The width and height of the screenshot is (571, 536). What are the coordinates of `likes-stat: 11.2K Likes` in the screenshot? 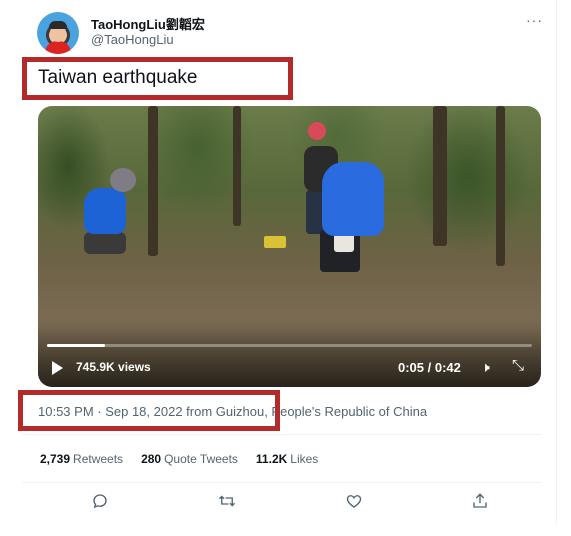 It's located at (287, 459).